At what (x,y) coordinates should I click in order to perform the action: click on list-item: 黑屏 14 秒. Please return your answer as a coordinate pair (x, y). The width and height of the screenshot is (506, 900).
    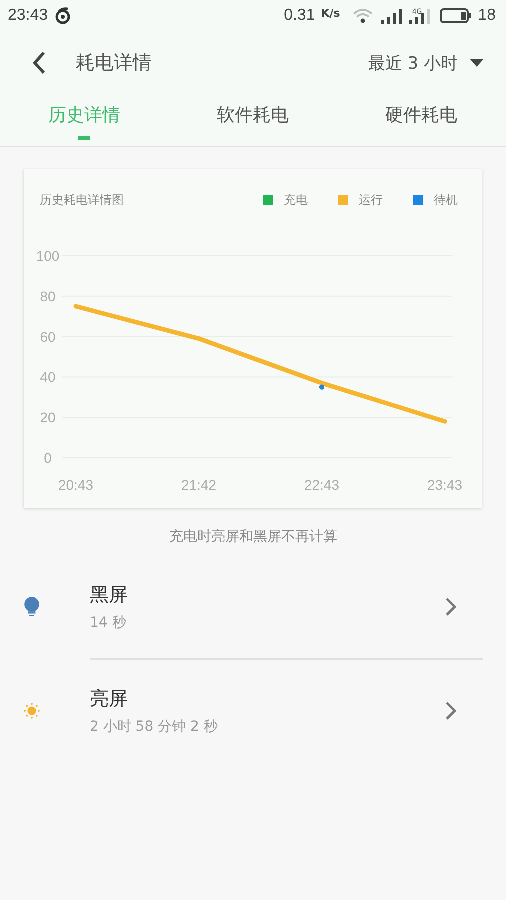
    Looking at the image, I should click on (253, 607).